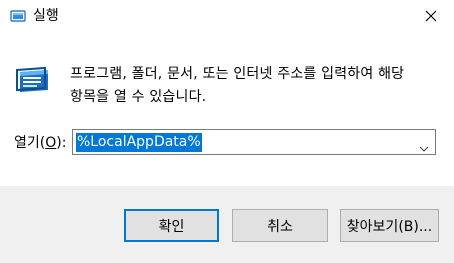  Describe the element at coordinates (424, 145) in the screenshot. I see `chevron-down-icon` at that location.